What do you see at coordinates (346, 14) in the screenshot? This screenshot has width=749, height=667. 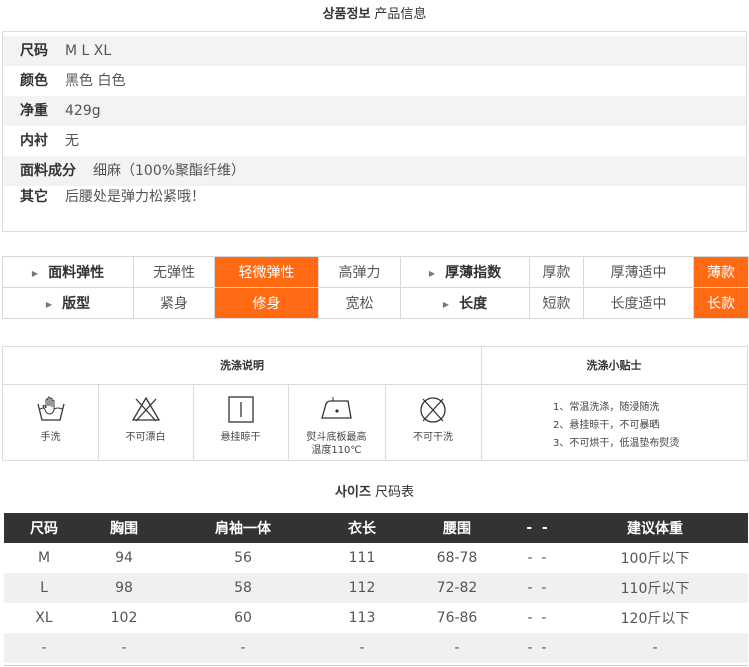 I see `title-korean: 상품정보` at bounding box center [346, 14].